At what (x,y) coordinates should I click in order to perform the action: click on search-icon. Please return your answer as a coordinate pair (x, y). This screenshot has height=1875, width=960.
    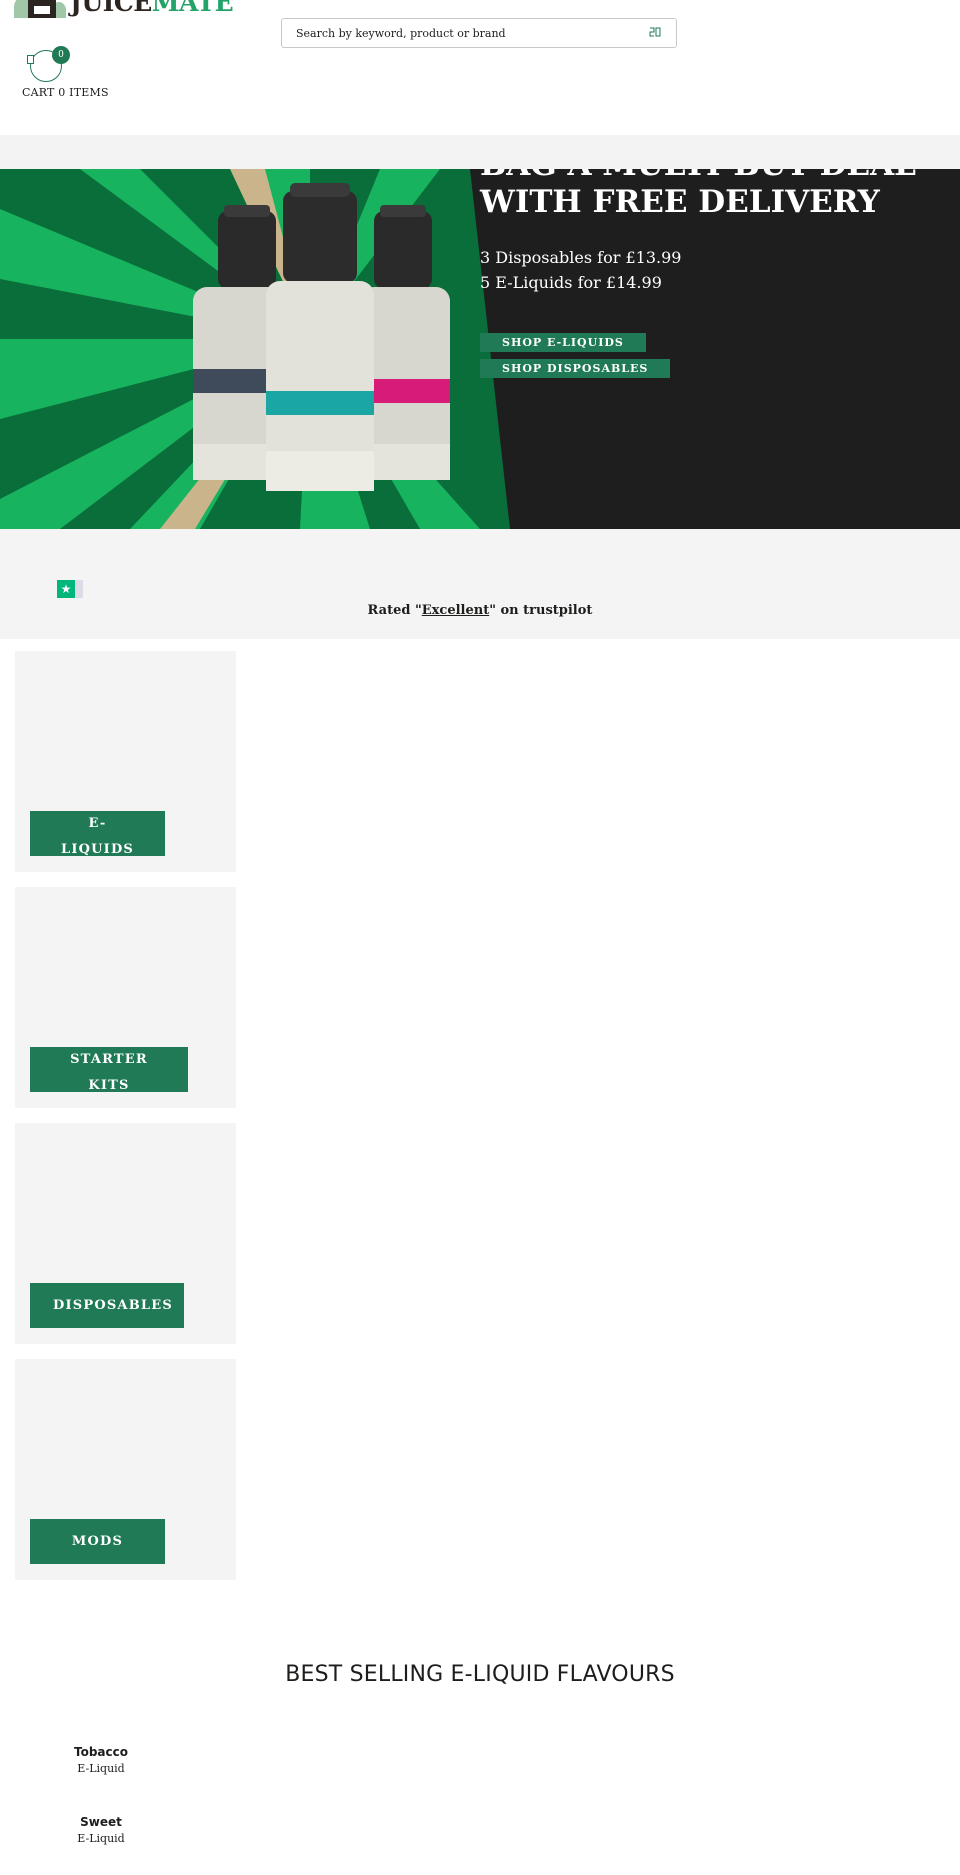
    Looking at the image, I should click on (655, 32).